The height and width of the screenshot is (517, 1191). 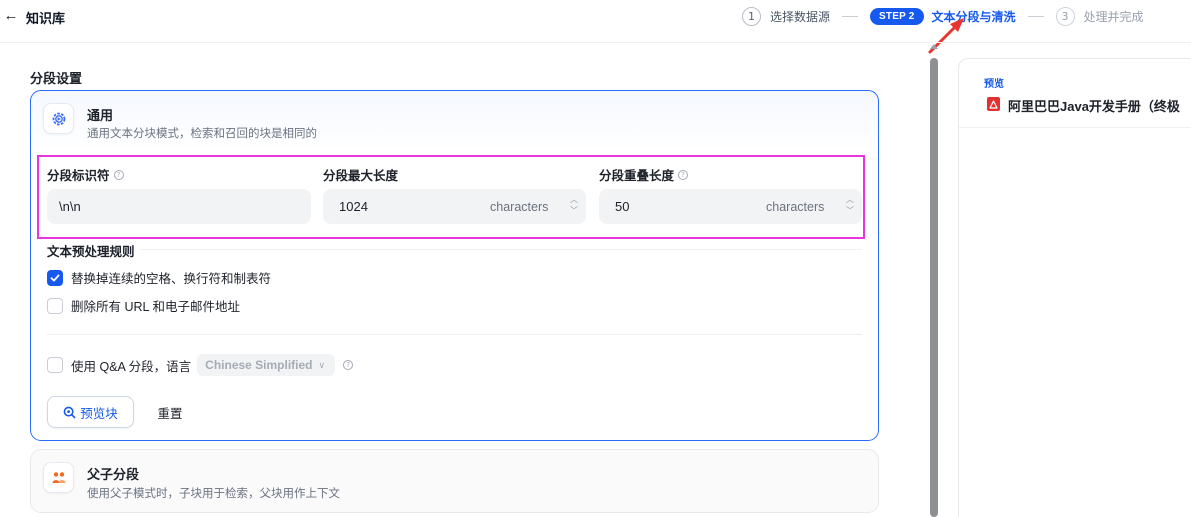 I want to click on checkbox-unchecked, so click(x=55, y=305).